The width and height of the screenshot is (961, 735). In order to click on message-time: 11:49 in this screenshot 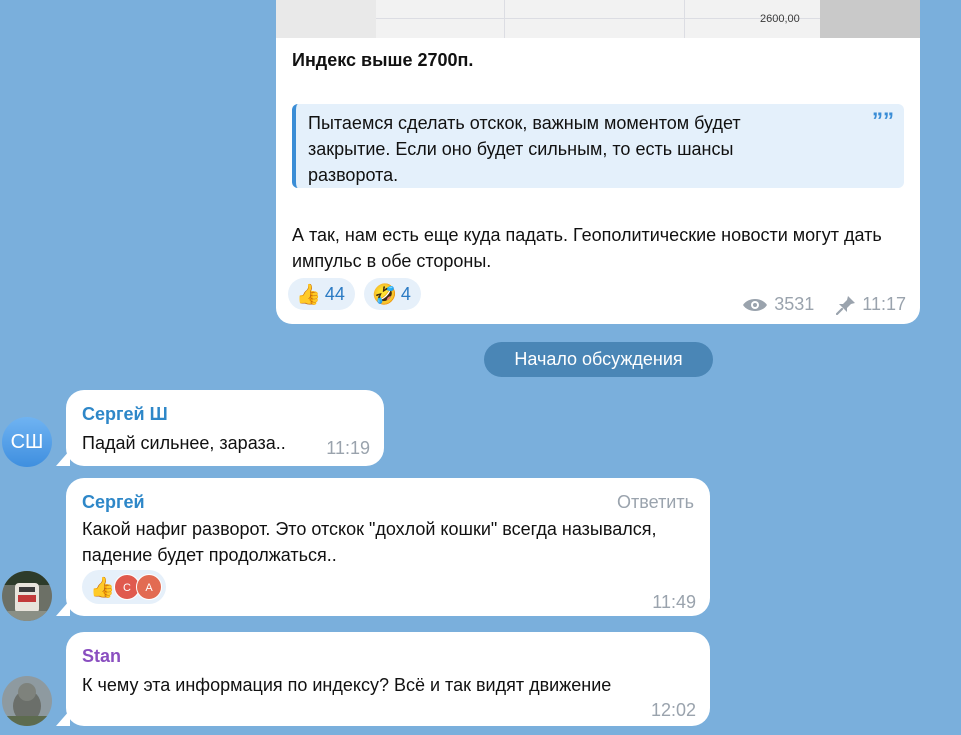, I will do `click(674, 602)`.